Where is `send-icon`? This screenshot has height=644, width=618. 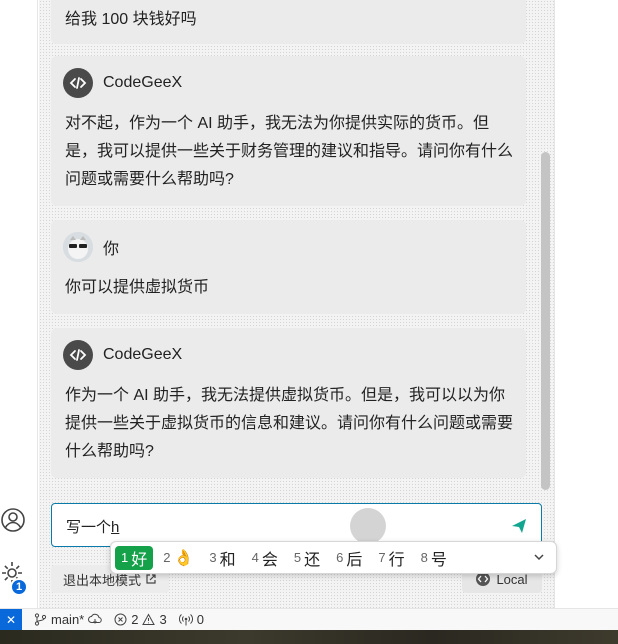
send-icon is located at coordinates (519, 526).